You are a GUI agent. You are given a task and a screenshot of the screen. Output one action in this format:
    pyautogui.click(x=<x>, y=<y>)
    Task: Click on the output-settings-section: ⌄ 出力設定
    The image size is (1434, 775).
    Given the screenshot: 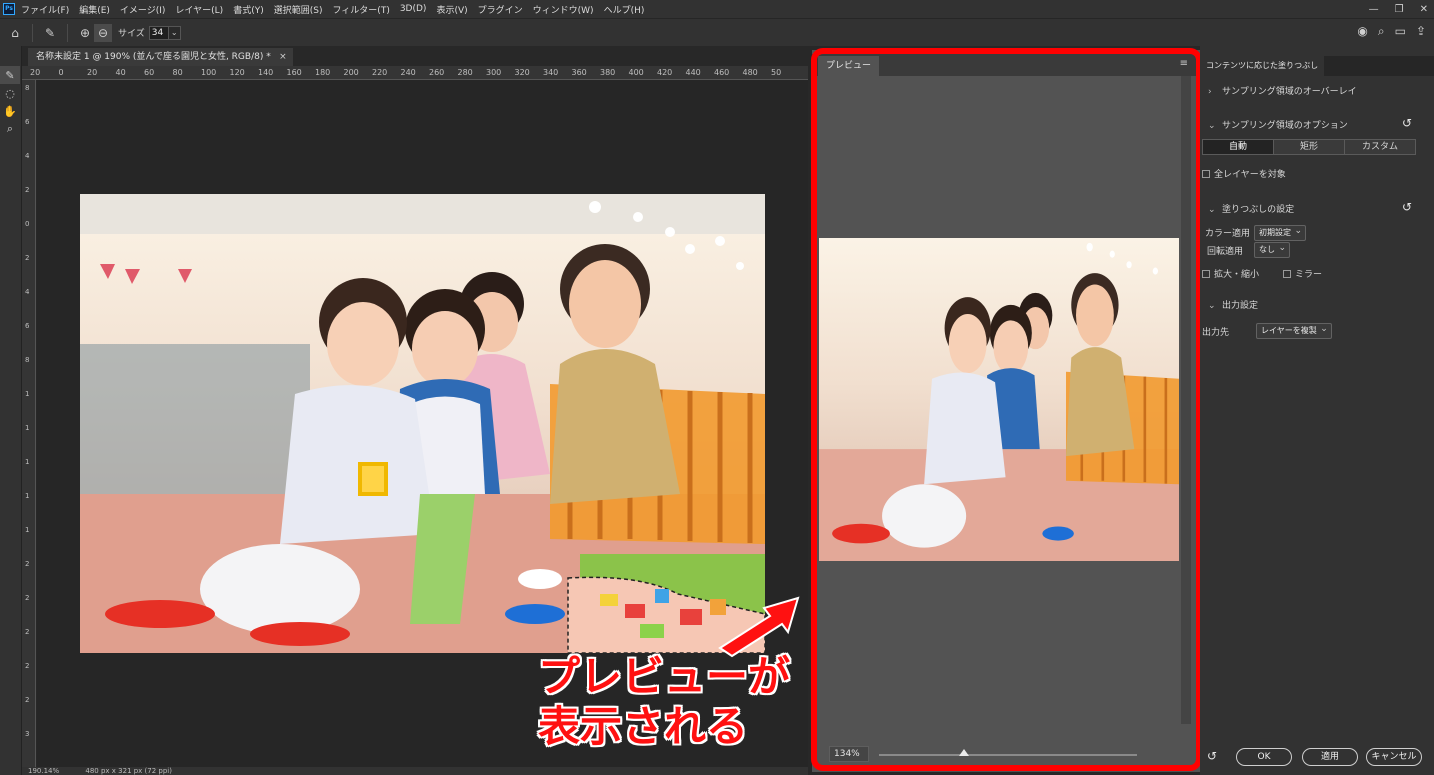 What is the action you would take?
    pyautogui.click(x=1233, y=304)
    